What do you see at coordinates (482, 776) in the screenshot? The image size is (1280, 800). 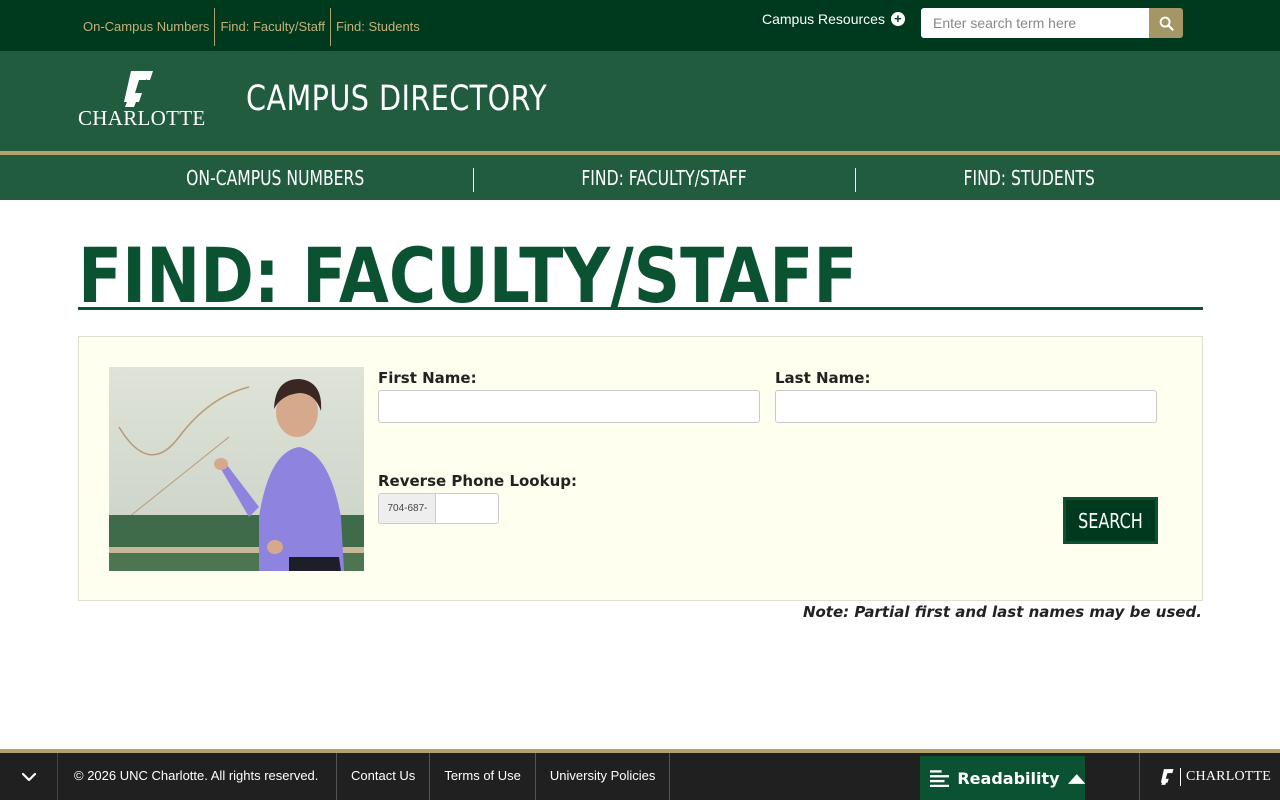 I see `footer-link-terms-of-use: Terms of Use` at bounding box center [482, 776].